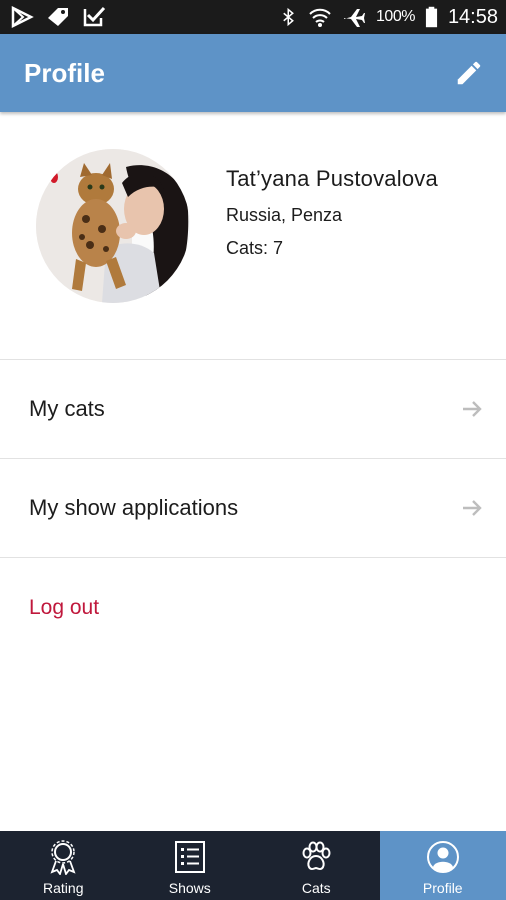 Image resolution: width=506 pixels, height=900 pixels. Describe the element at coordinates (64, 73) in the screenshot. I see `page-title: Profile` at that location.